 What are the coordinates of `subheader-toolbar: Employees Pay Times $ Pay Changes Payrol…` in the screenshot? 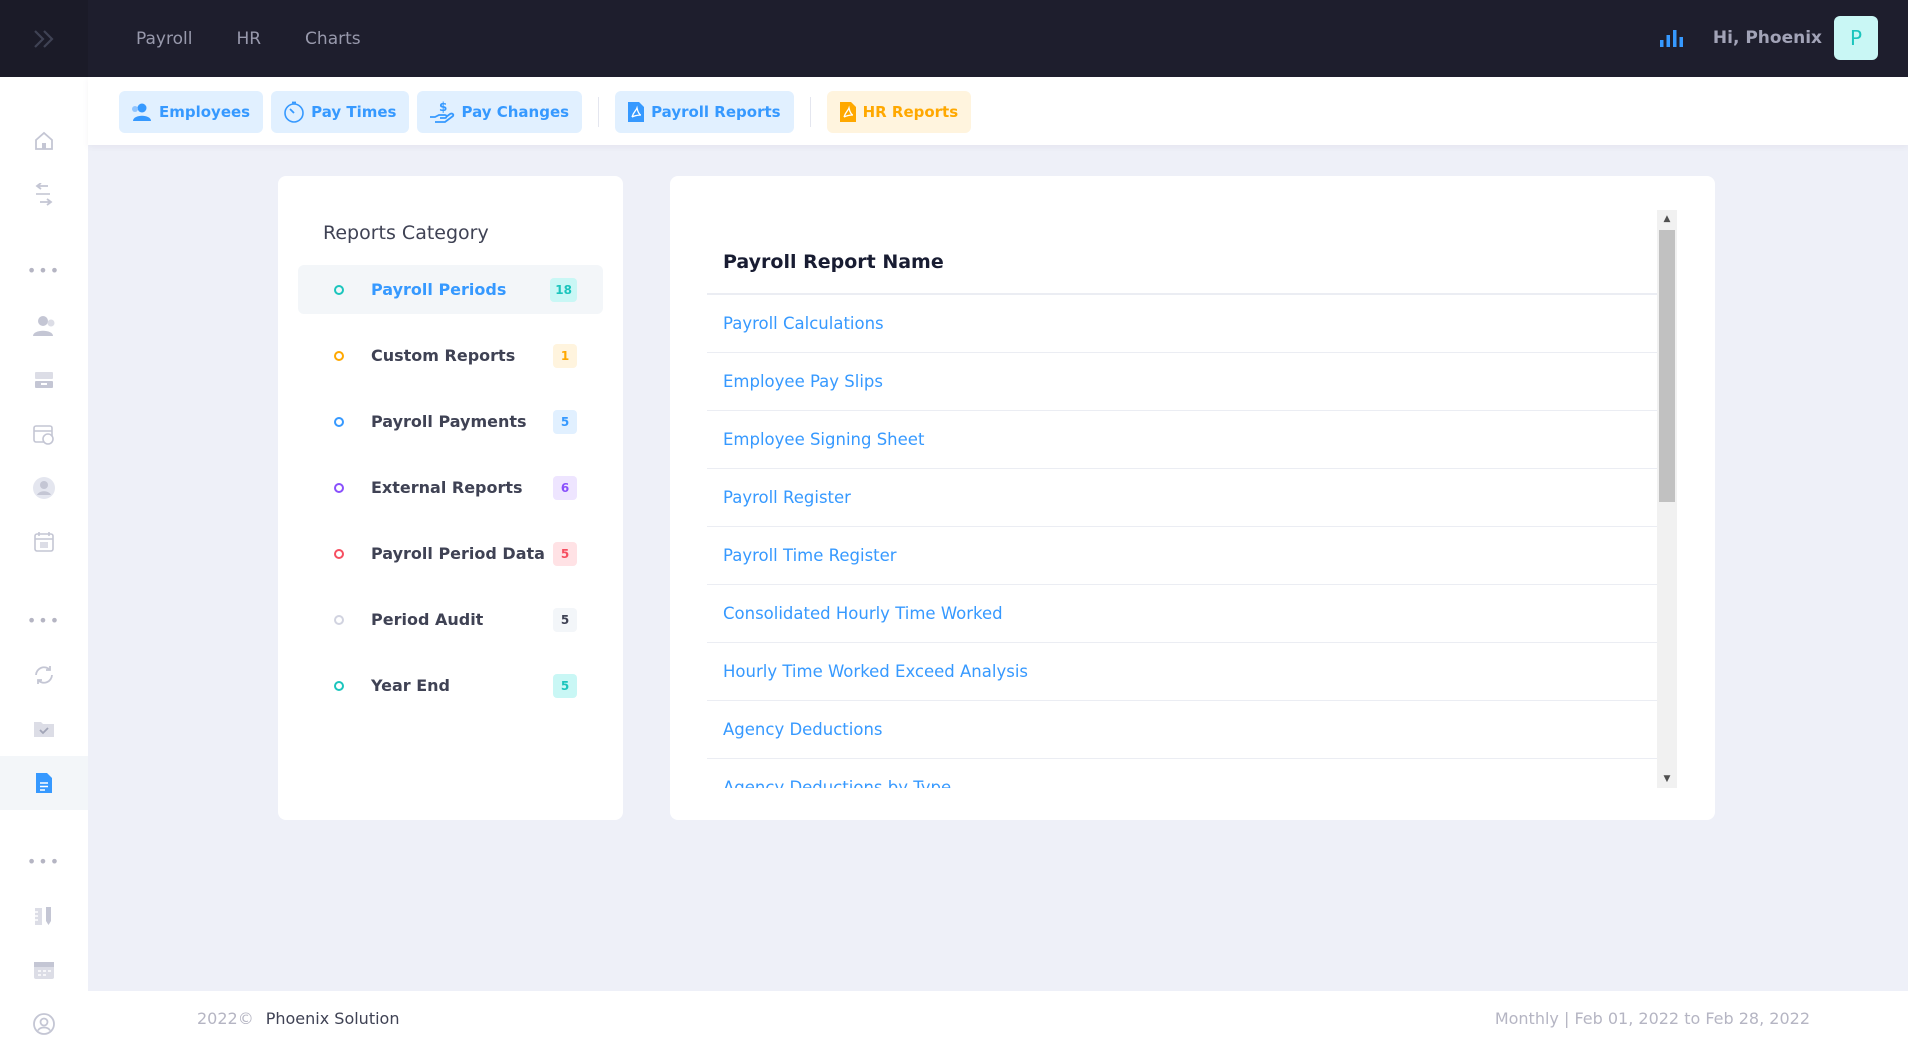 It's located at (998, 111).